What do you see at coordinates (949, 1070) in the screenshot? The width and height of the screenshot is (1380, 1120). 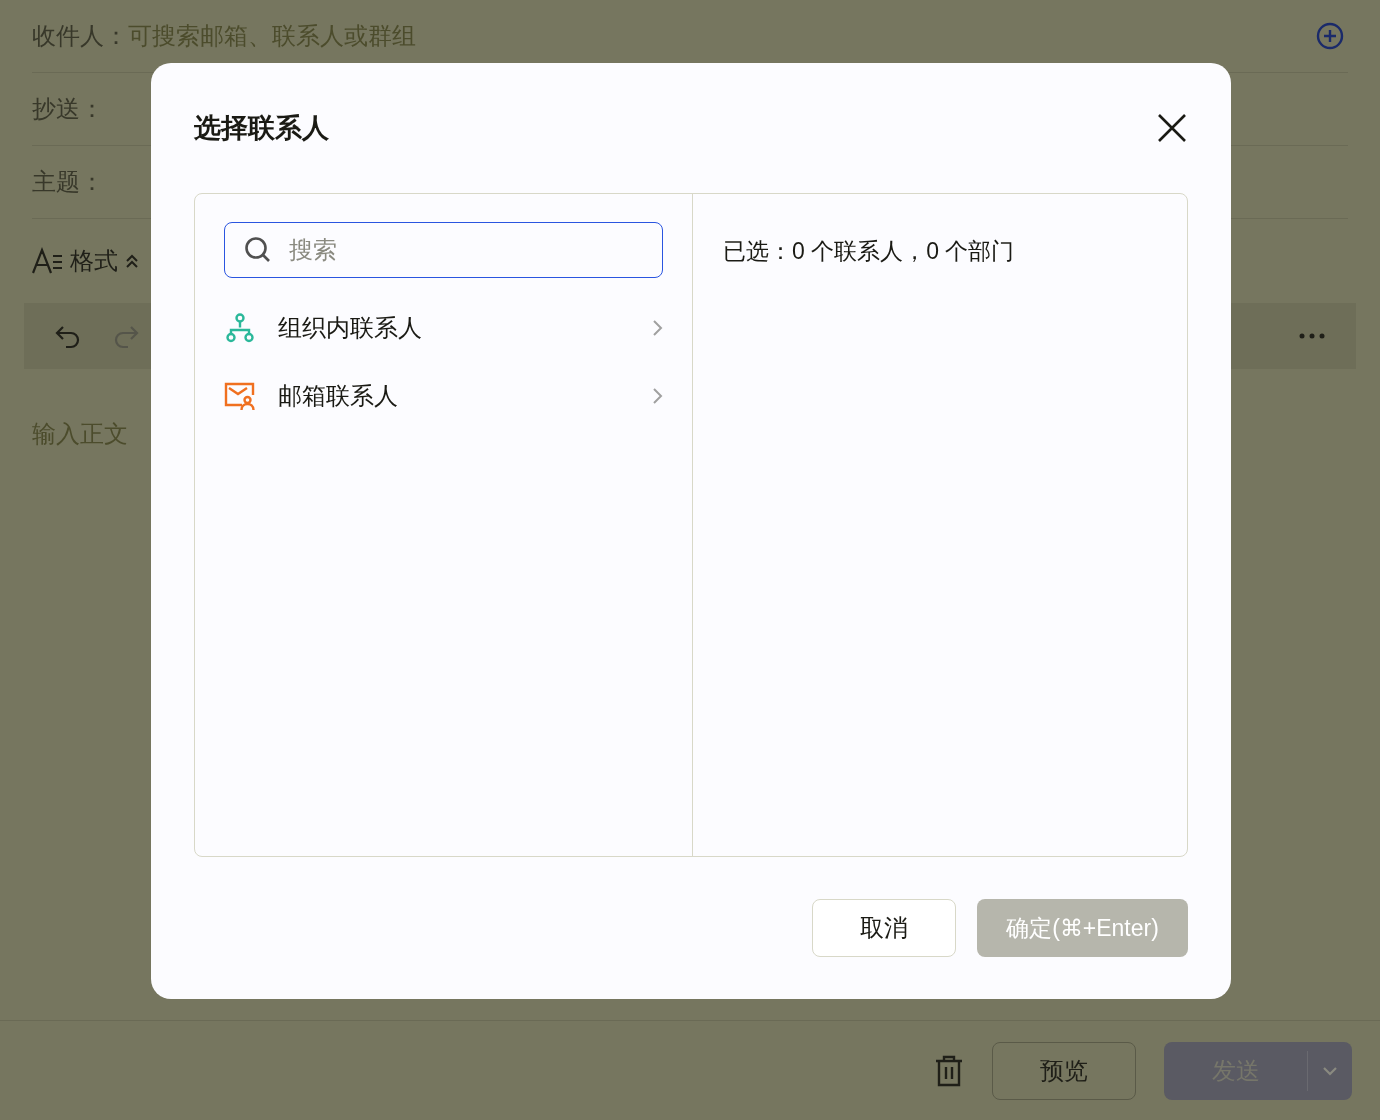 I see `trash-icon` at bounding box center [949, 1070].